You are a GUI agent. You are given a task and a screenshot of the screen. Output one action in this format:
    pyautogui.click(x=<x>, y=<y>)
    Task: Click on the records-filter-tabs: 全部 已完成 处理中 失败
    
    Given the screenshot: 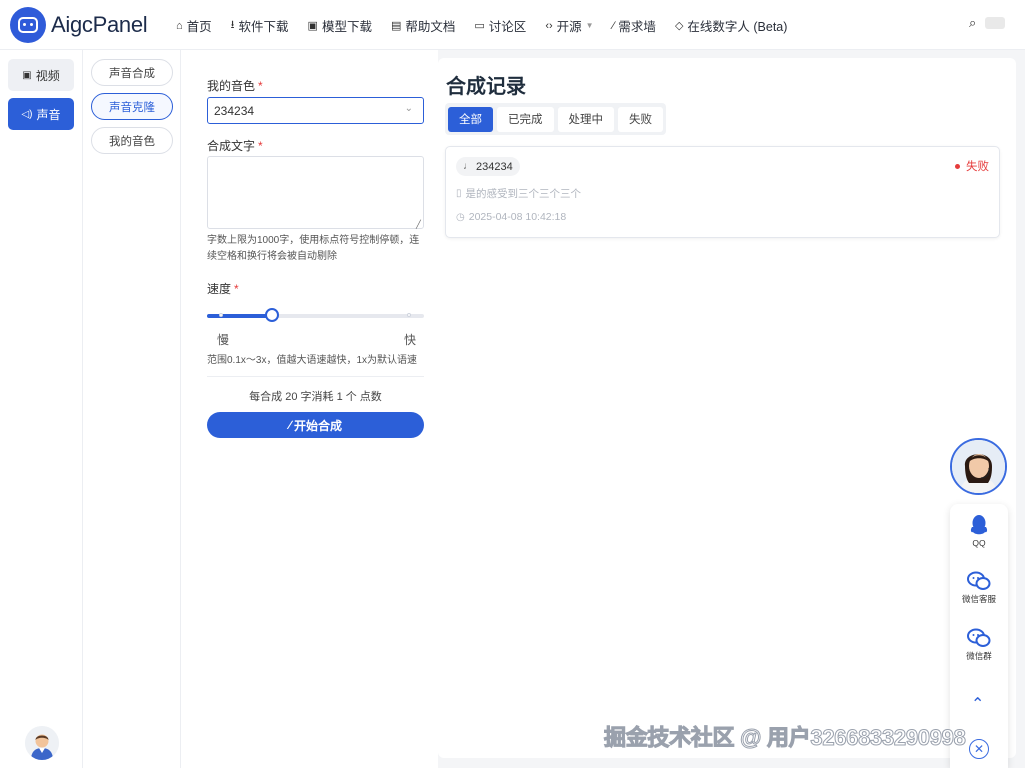 What is the action you would take?
    pyautogui.click(x=555, y=119)
    